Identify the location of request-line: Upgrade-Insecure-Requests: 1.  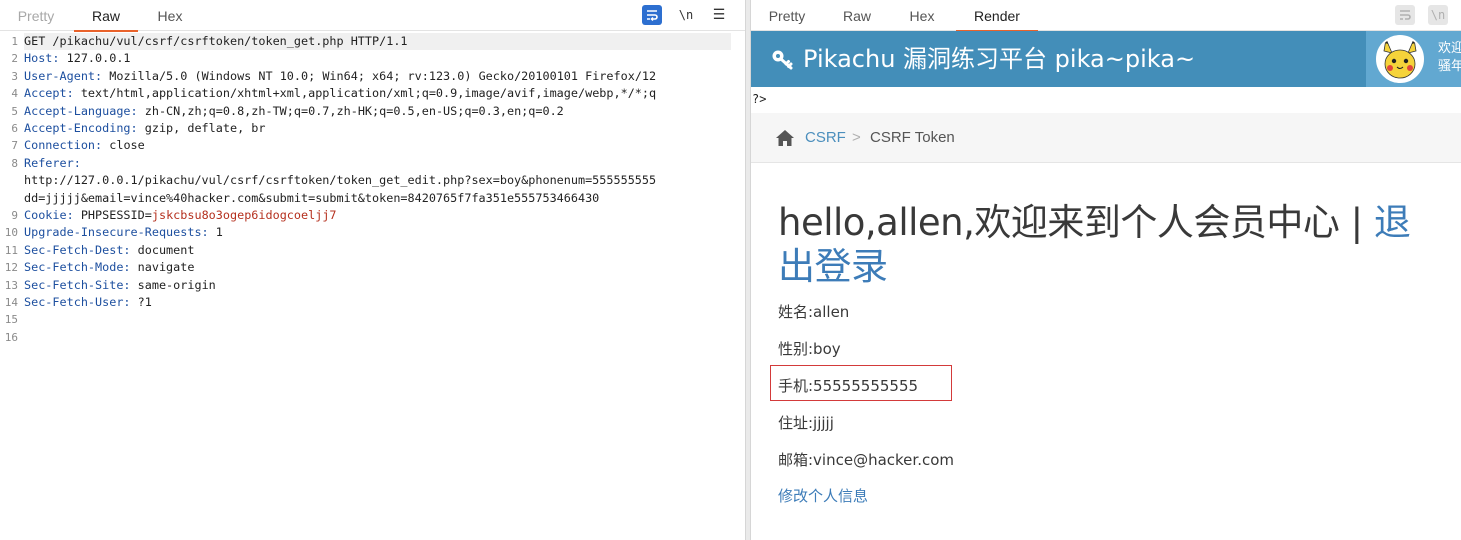
(377, 232).